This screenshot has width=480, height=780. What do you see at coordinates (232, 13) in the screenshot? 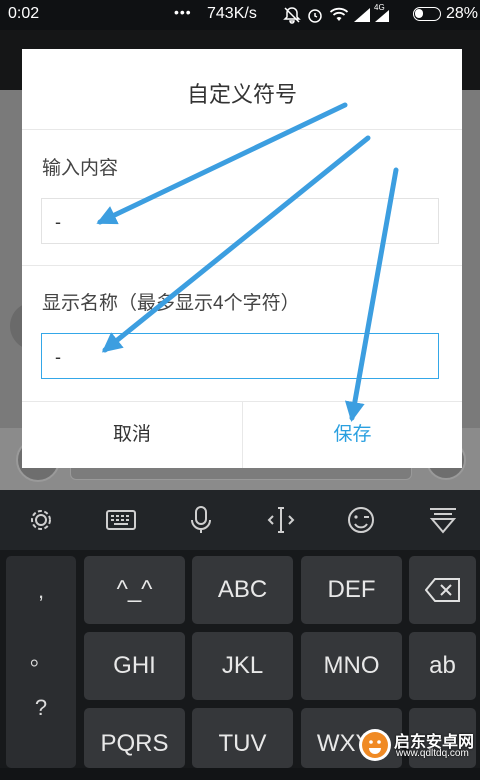
I see `network-speed: 743K/s` at bounding box center [232, 13].